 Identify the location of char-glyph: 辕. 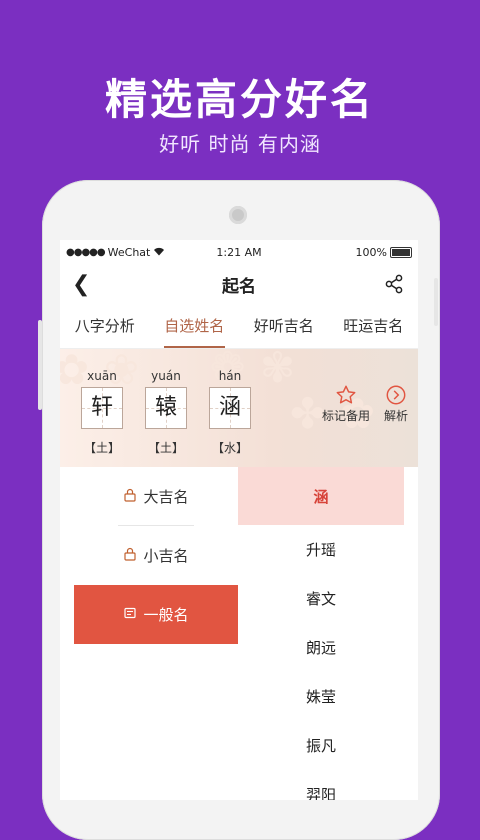
(165, 407).